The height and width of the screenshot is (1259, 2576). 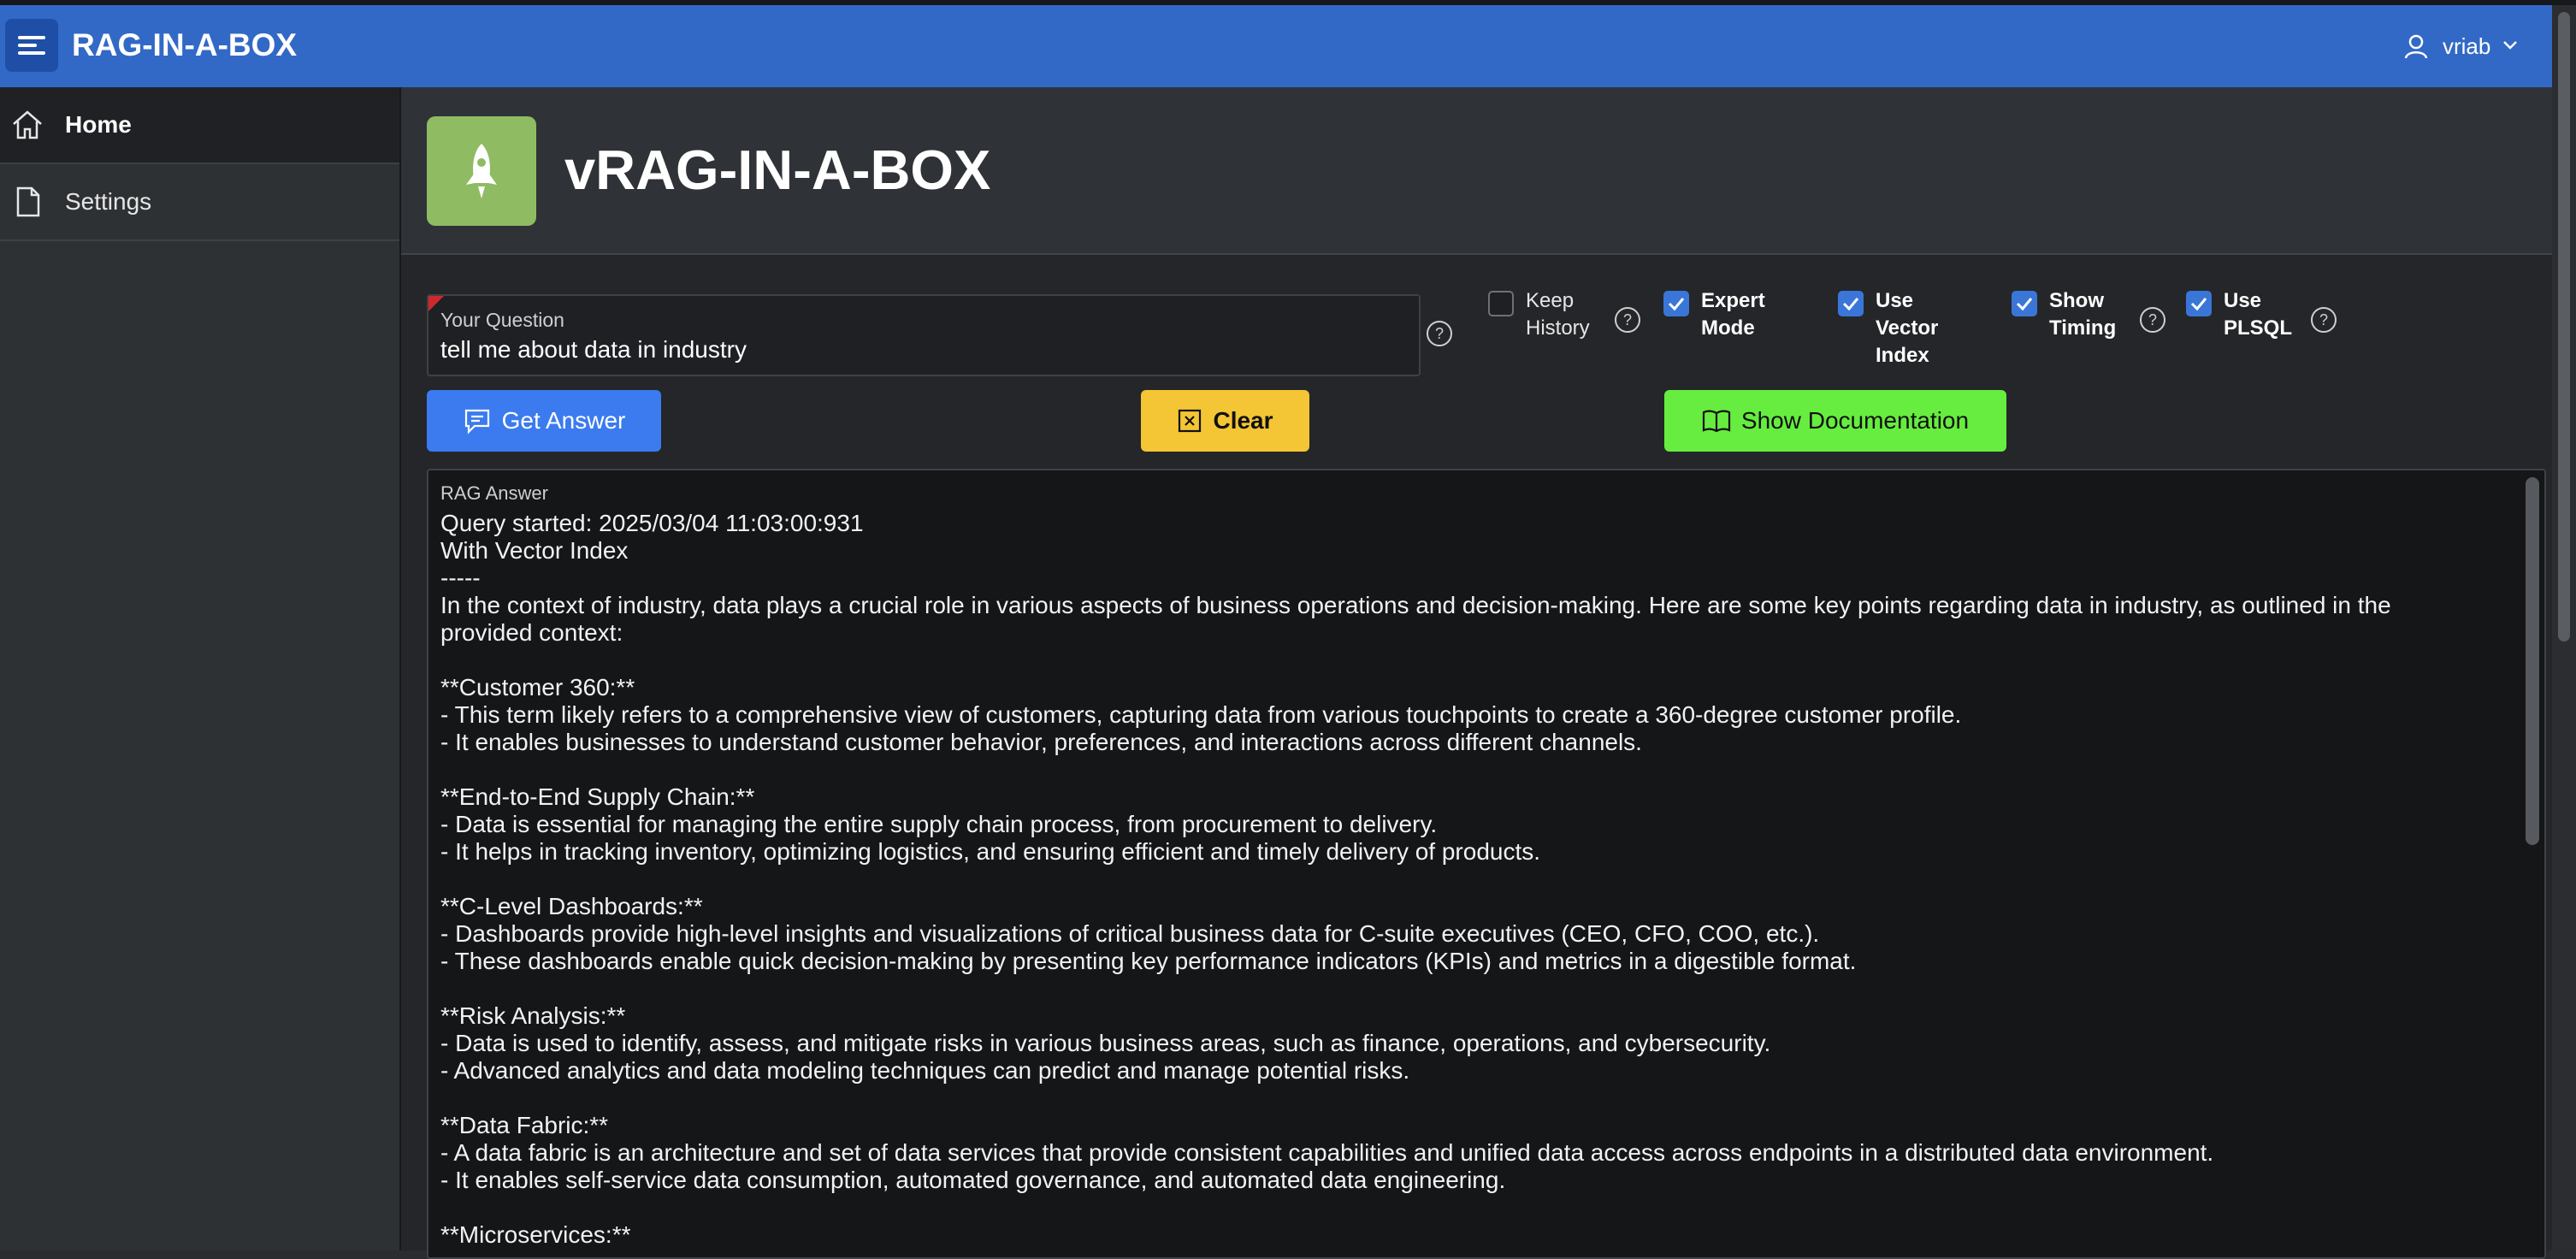 What do you see at coordinates (1558, 314) in the screenshot?
I see `keep-history-label: Keep History` at bounding box center [1558, 314].